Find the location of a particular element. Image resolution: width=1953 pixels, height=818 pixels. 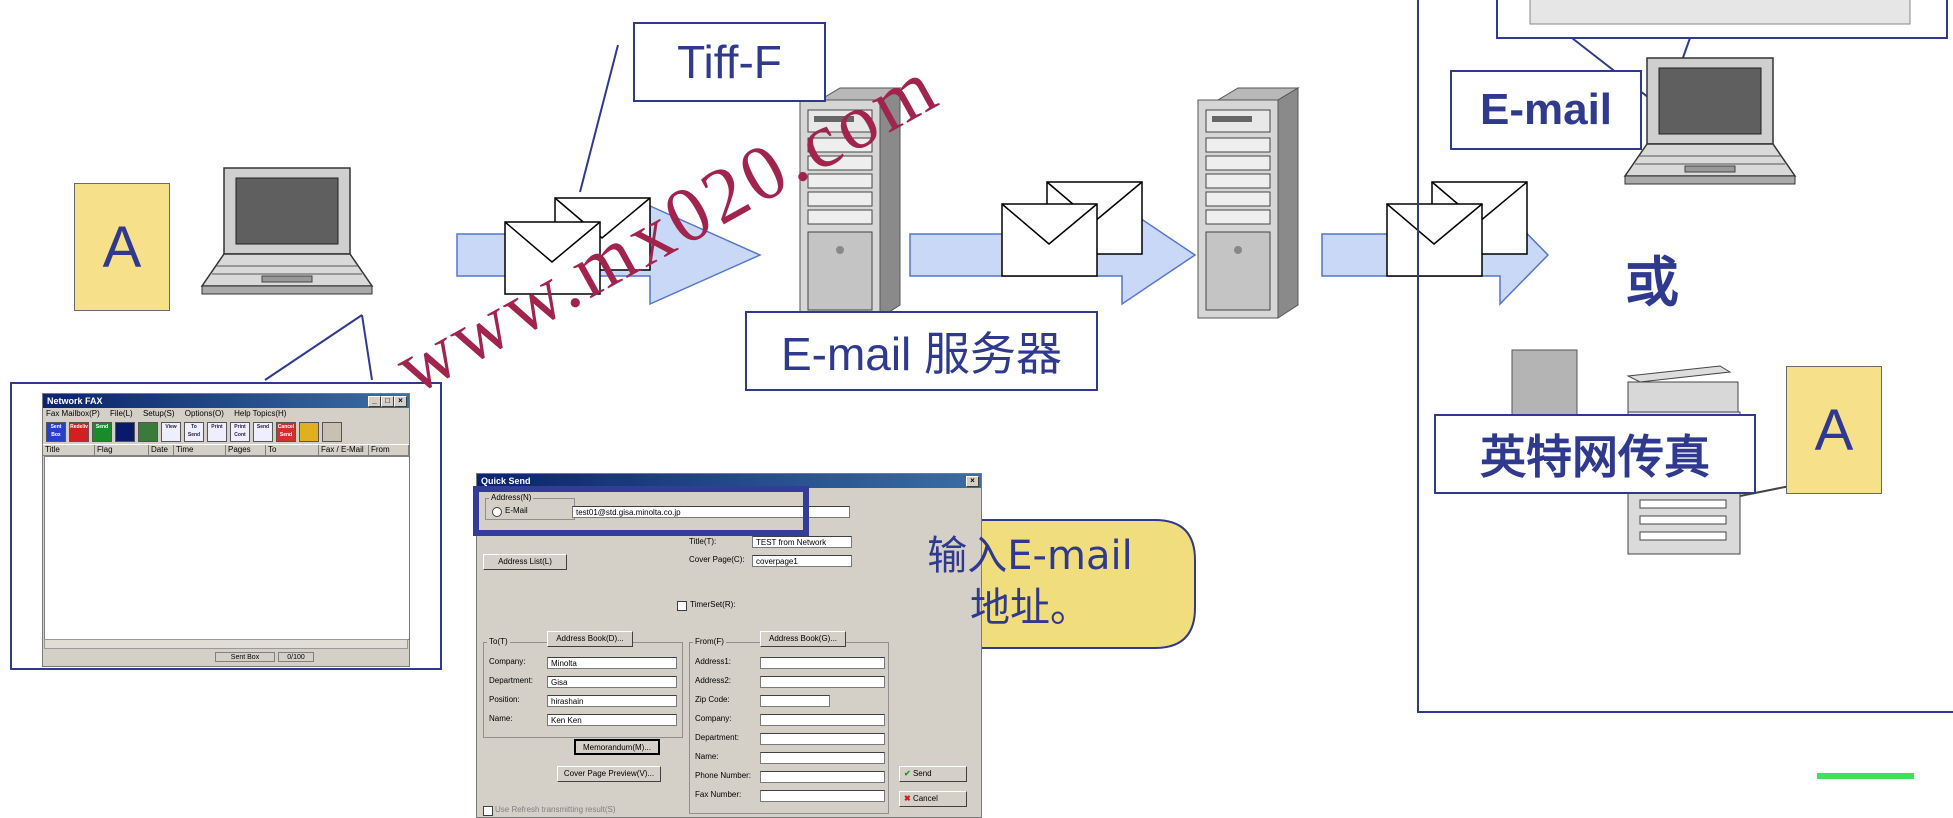

send-doc-tool: Send is located at coordinates (263, 432).